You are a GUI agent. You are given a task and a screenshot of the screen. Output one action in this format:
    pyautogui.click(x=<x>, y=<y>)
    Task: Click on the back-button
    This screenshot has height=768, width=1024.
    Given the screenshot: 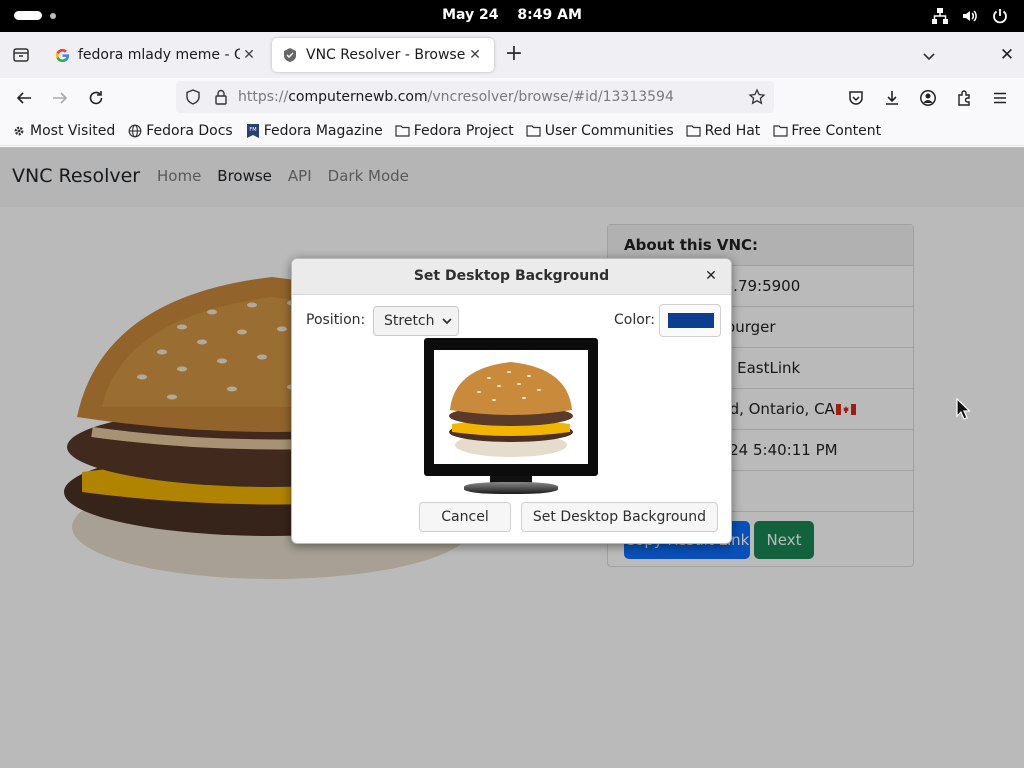 What is the action you would take?
    pyautogui.click(x=24, y=98)
    